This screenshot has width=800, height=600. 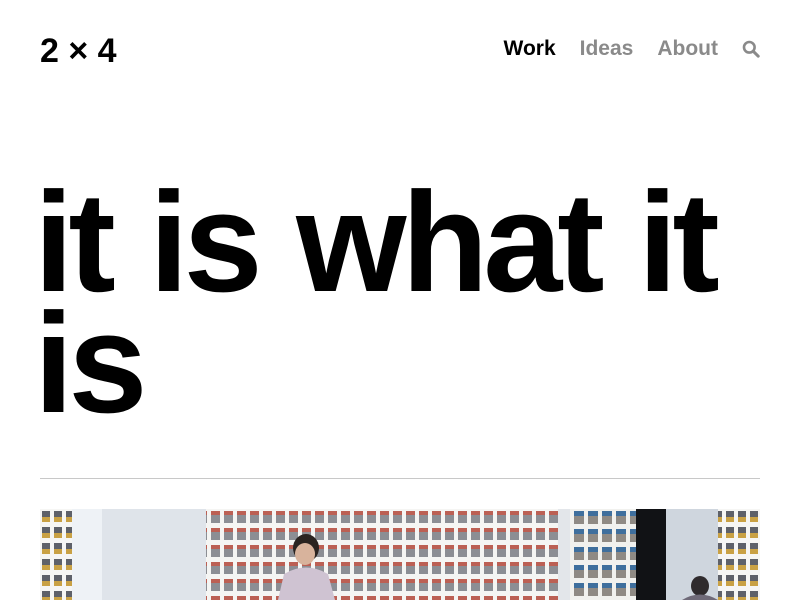 I want to click on nav-ideas-link: Ideas, so click(x=607, y=48).